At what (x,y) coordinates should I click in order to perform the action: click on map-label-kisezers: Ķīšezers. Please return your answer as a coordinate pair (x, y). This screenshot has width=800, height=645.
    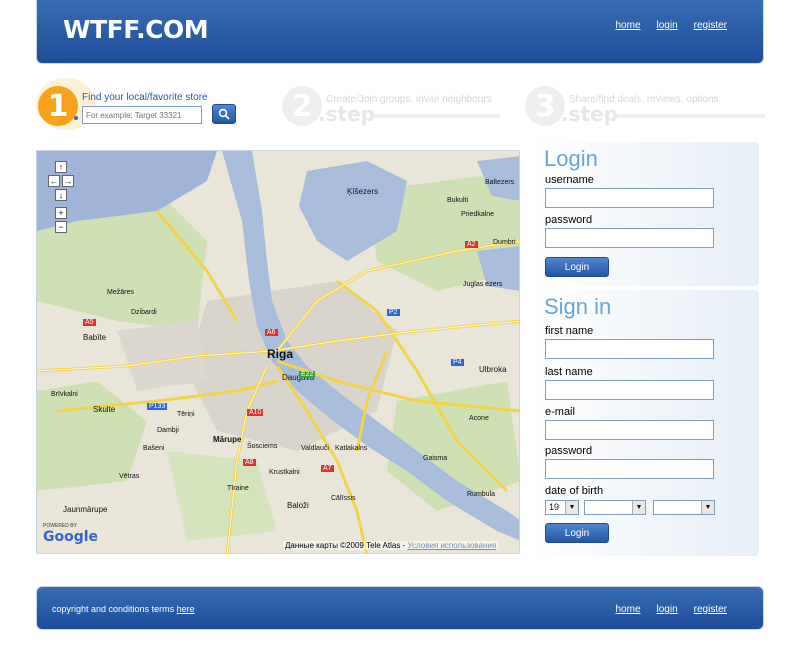
    Looking at the image, I should click on (363, 191).